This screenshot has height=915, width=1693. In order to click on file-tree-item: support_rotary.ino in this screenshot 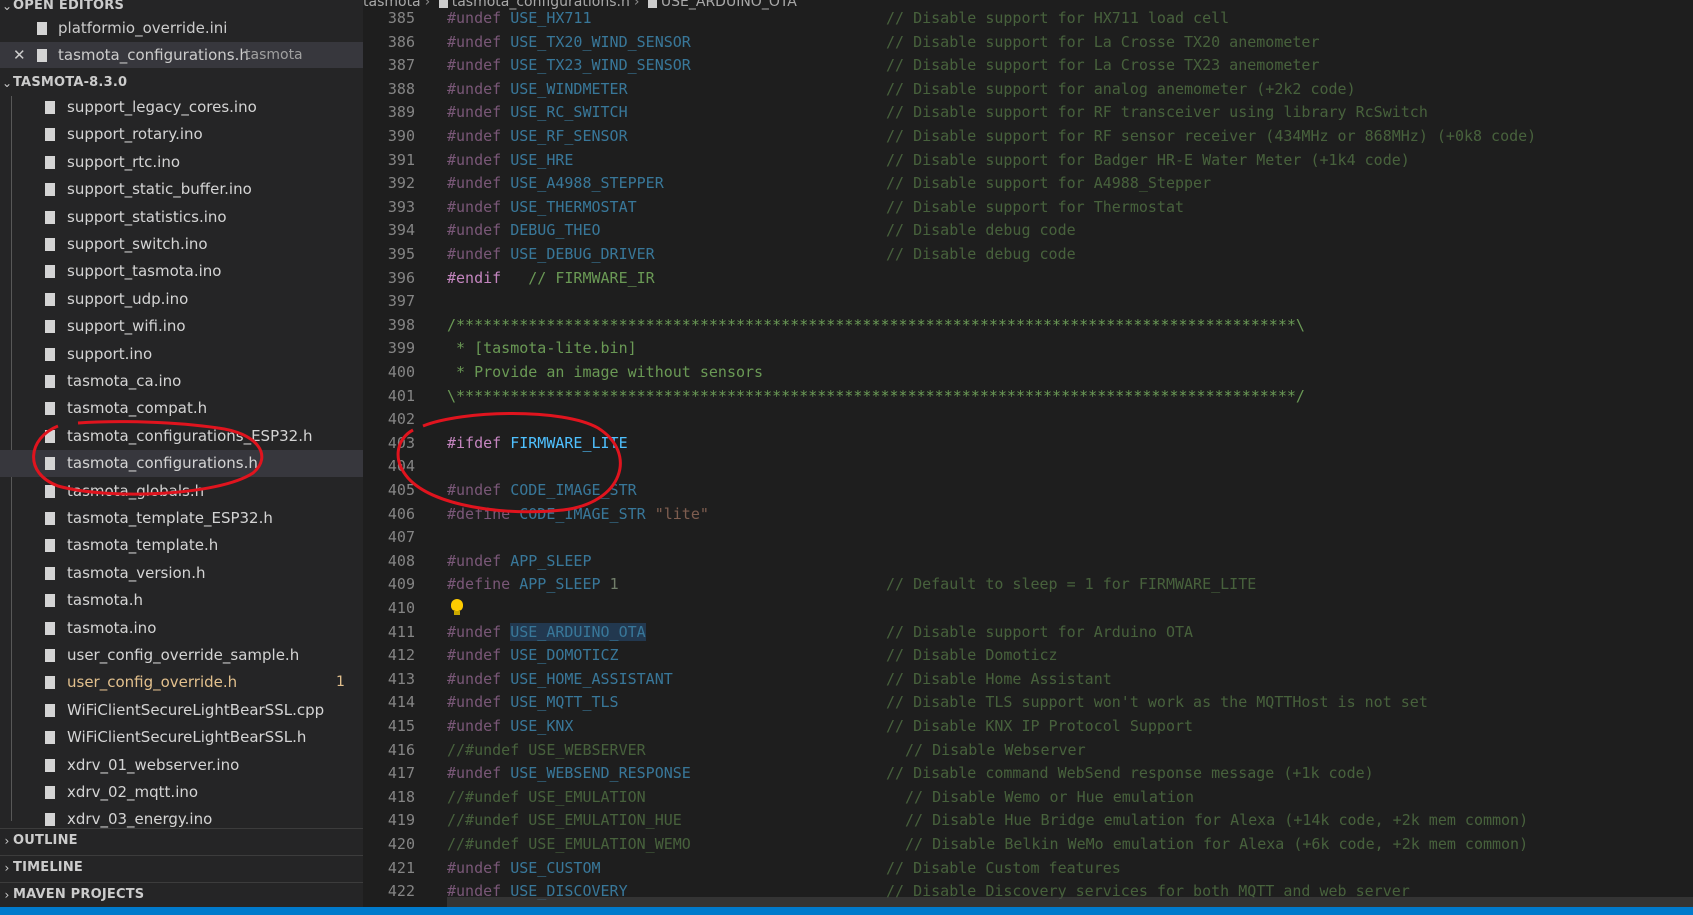, I will do `click(181, 134)`.